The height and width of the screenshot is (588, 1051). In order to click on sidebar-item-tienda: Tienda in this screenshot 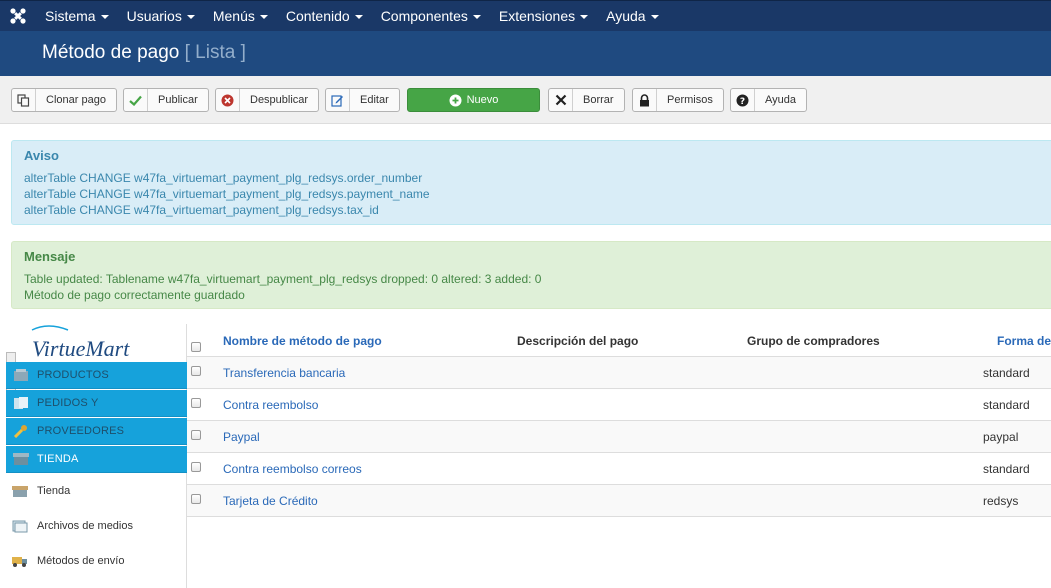, I will do `click(96, 491)`.